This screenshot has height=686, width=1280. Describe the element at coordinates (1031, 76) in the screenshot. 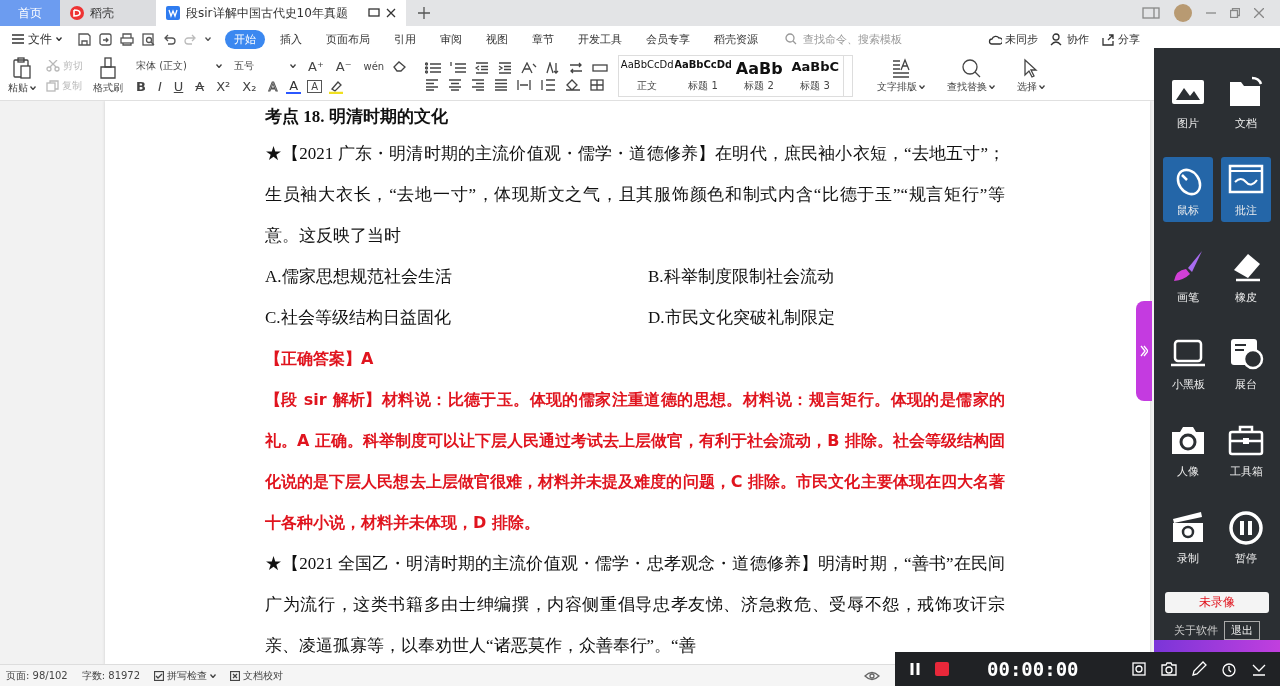

I see `tool-button: 选择` at that location.